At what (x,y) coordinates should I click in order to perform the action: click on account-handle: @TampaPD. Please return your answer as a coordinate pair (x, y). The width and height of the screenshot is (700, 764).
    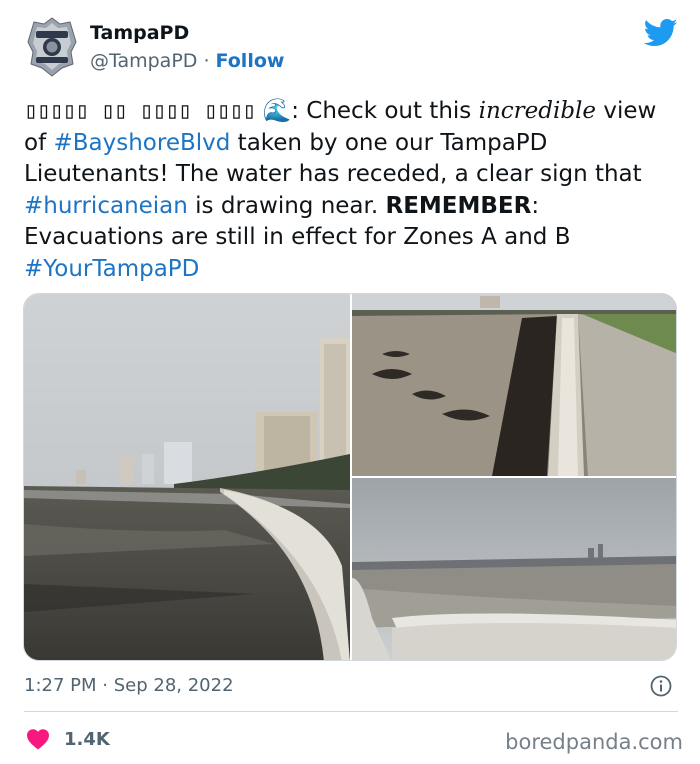
    Looking at the image, I should click on (143, 61).